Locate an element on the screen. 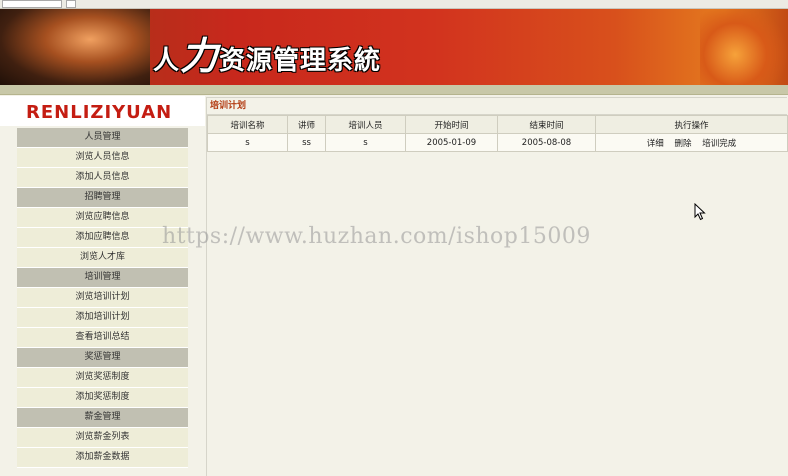  cell-teacher: ss is located at coordinates (306, 142).